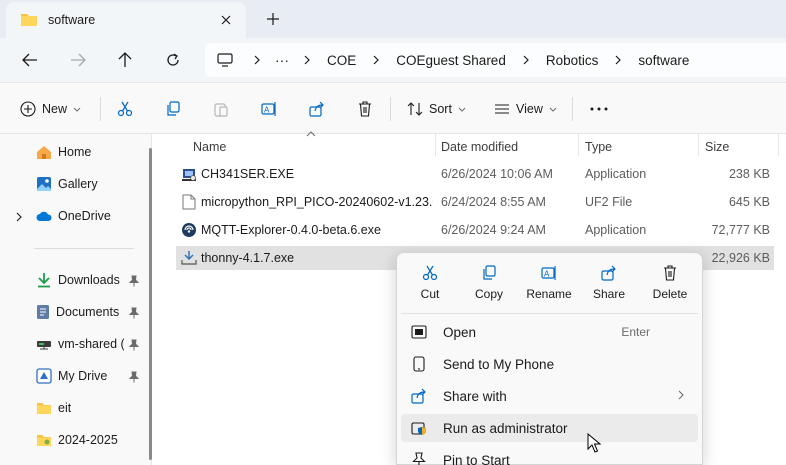  I want to click on context-rename-button: A Rename, so click(549, 285).